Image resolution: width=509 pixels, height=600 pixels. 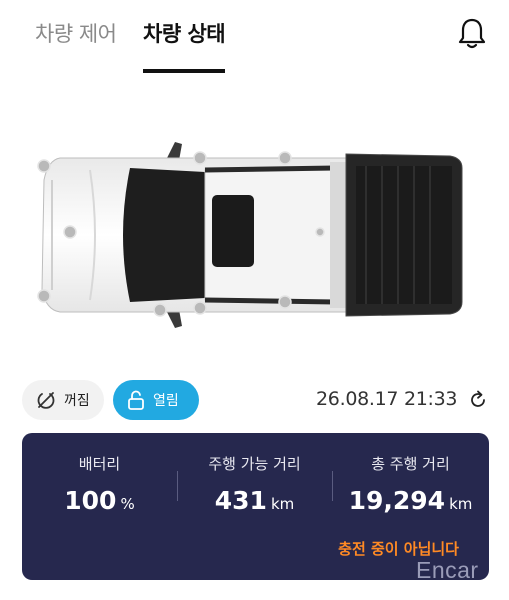 What do you see at coordinates (77, 401) in the screenshot?
I see `power-status-label: 꺼짐` at bounding box center [77, 401].